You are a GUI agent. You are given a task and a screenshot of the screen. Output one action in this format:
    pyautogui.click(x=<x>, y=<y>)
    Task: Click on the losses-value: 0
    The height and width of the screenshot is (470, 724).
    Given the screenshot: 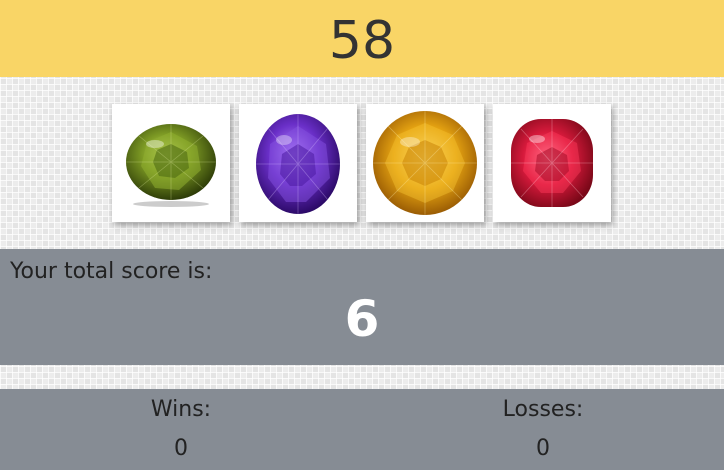 What is the action you would take?
    pyautogui.click(x=543, y=448)
    